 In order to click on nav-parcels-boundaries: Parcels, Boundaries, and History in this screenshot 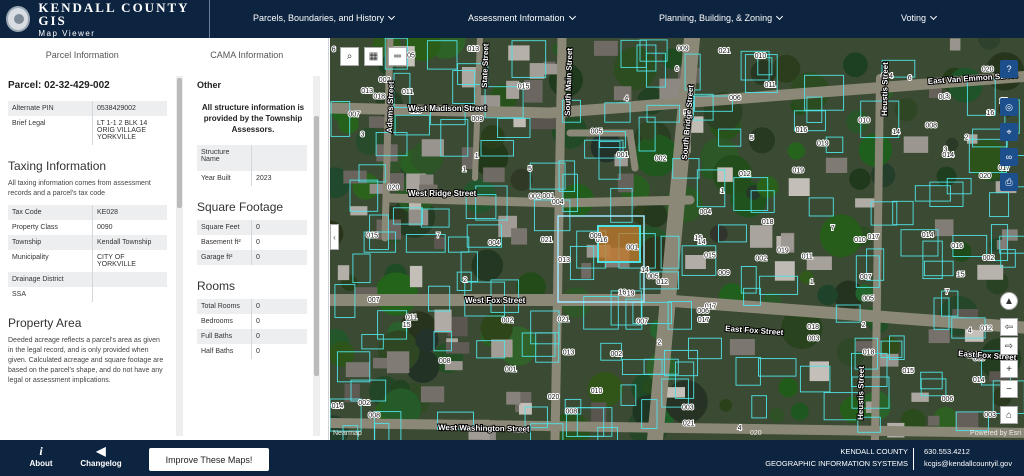, I will do `click(324, 17)`.